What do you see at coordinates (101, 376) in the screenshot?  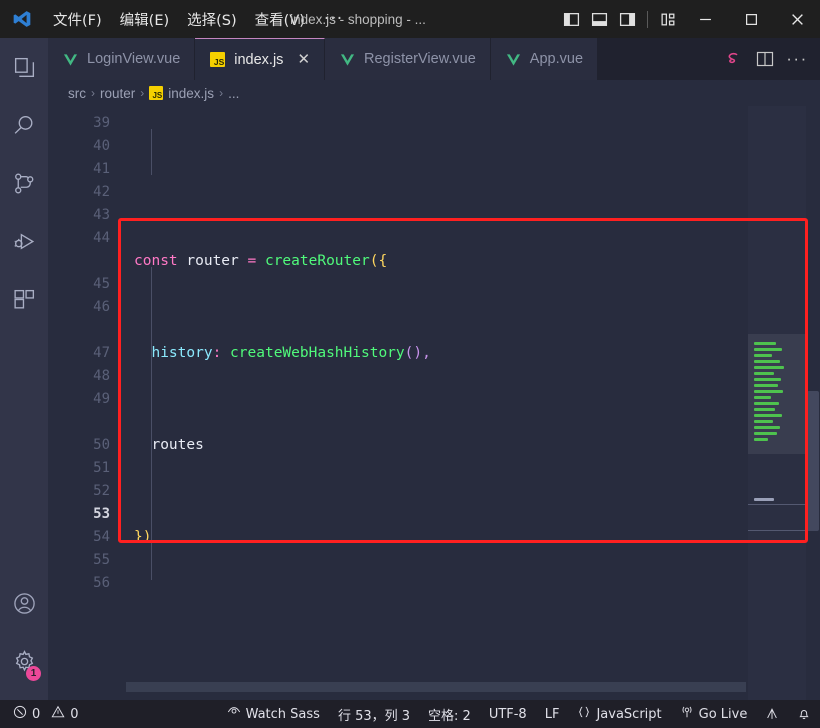 I see `line-number: 48` at bounding box center [101, 376].